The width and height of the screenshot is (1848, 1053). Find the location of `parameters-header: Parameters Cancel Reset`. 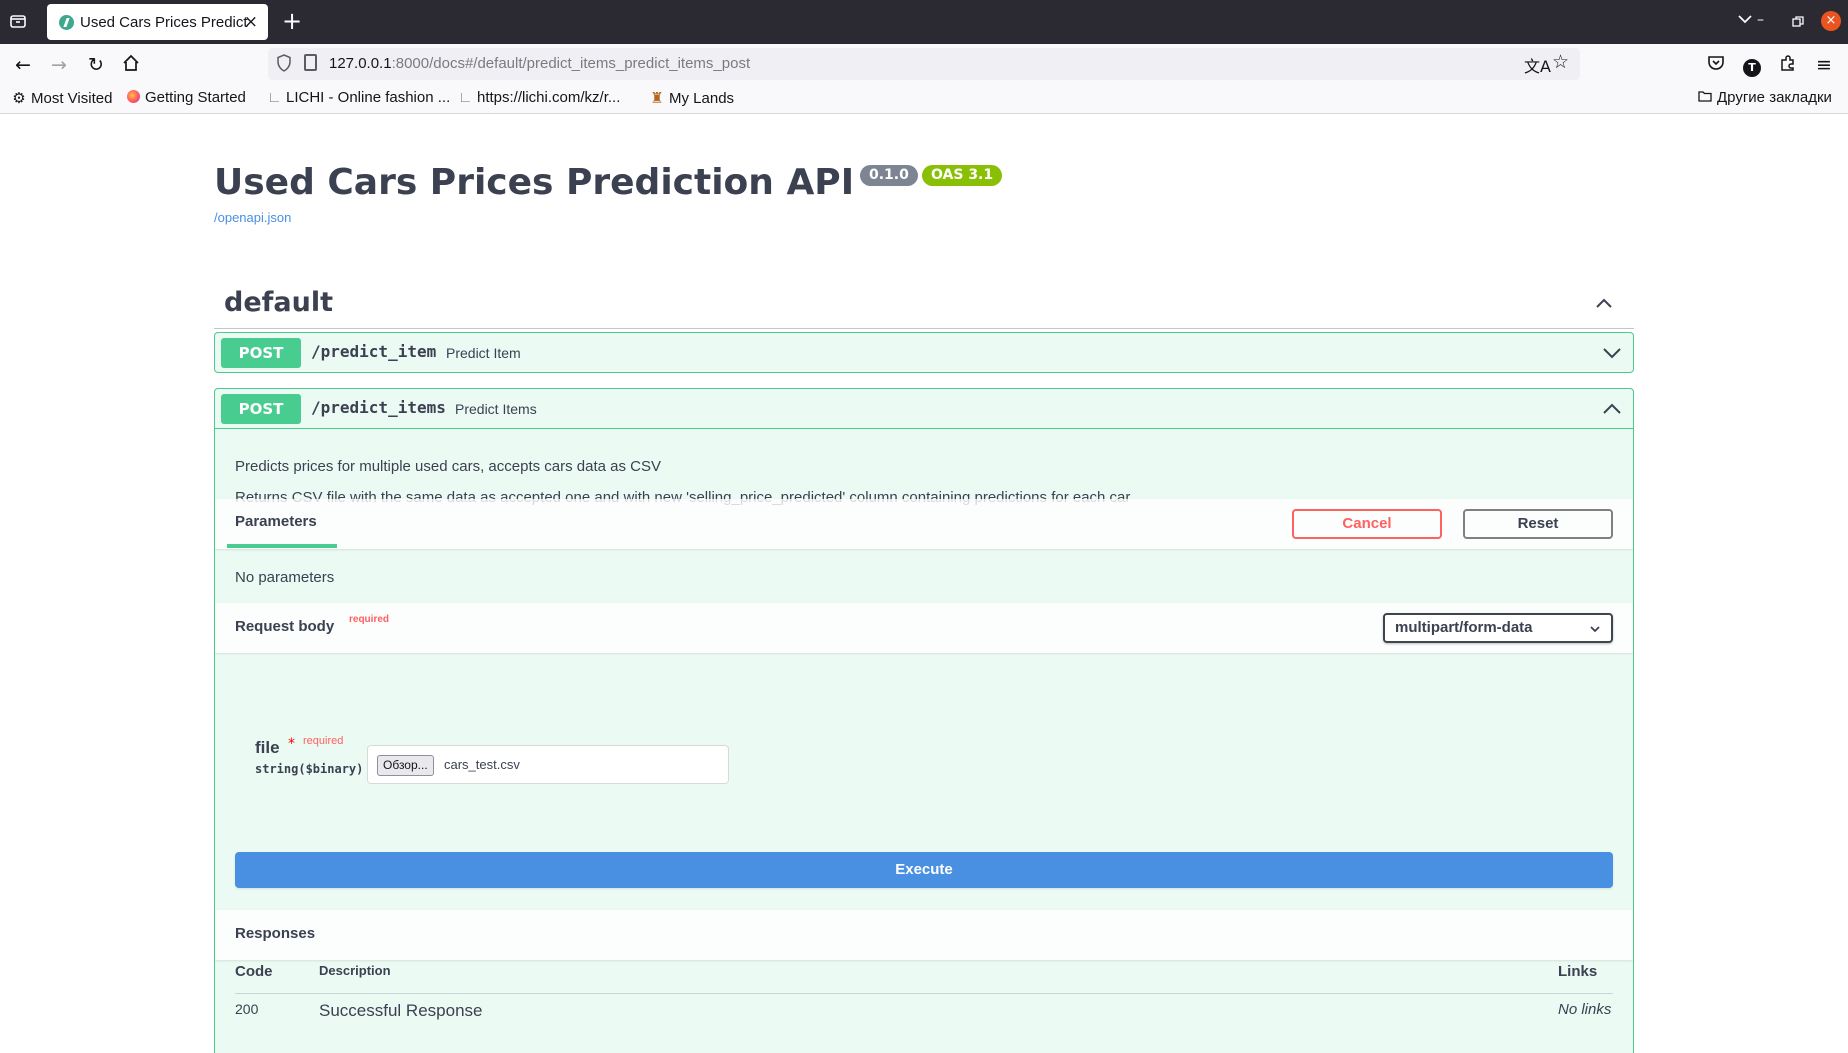

parameters-header: Parameters Cancel Reset is located at coordinates (924, 524).